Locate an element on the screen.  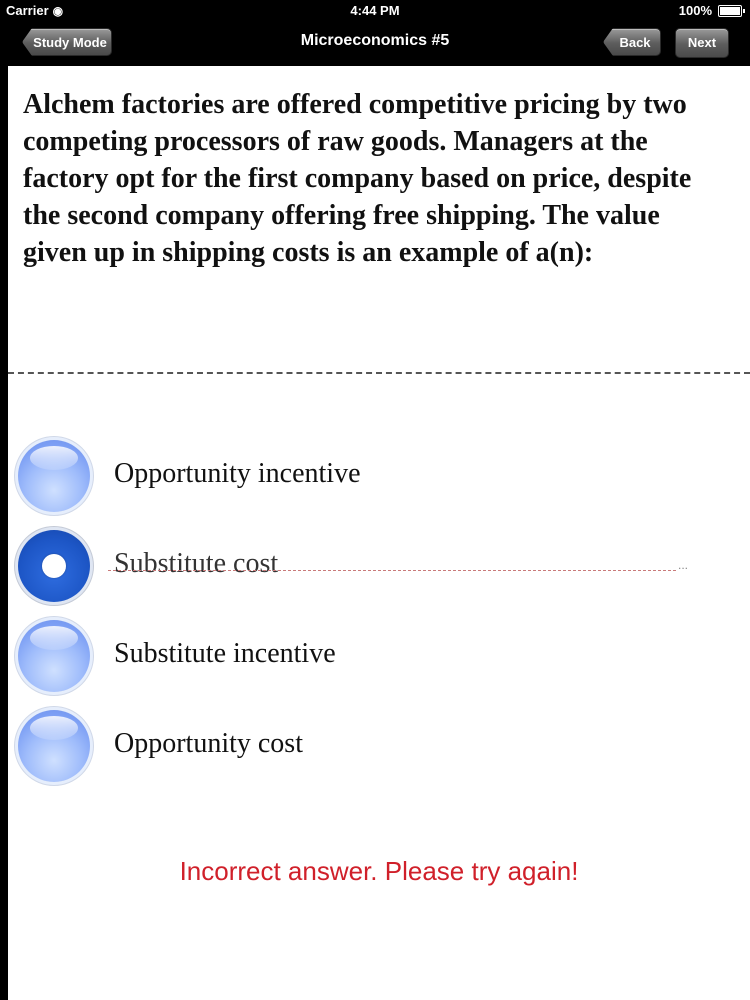
clock: 4:44 PM is located at coordinates (375, 10).